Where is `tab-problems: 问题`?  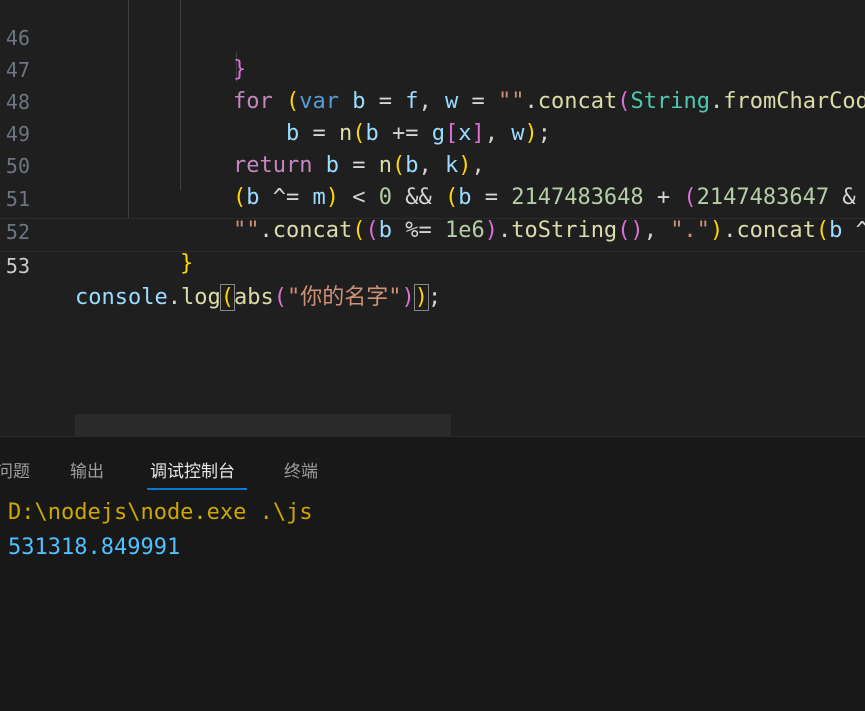
tab-problems: 问题 is located at coordinates (15, 469).